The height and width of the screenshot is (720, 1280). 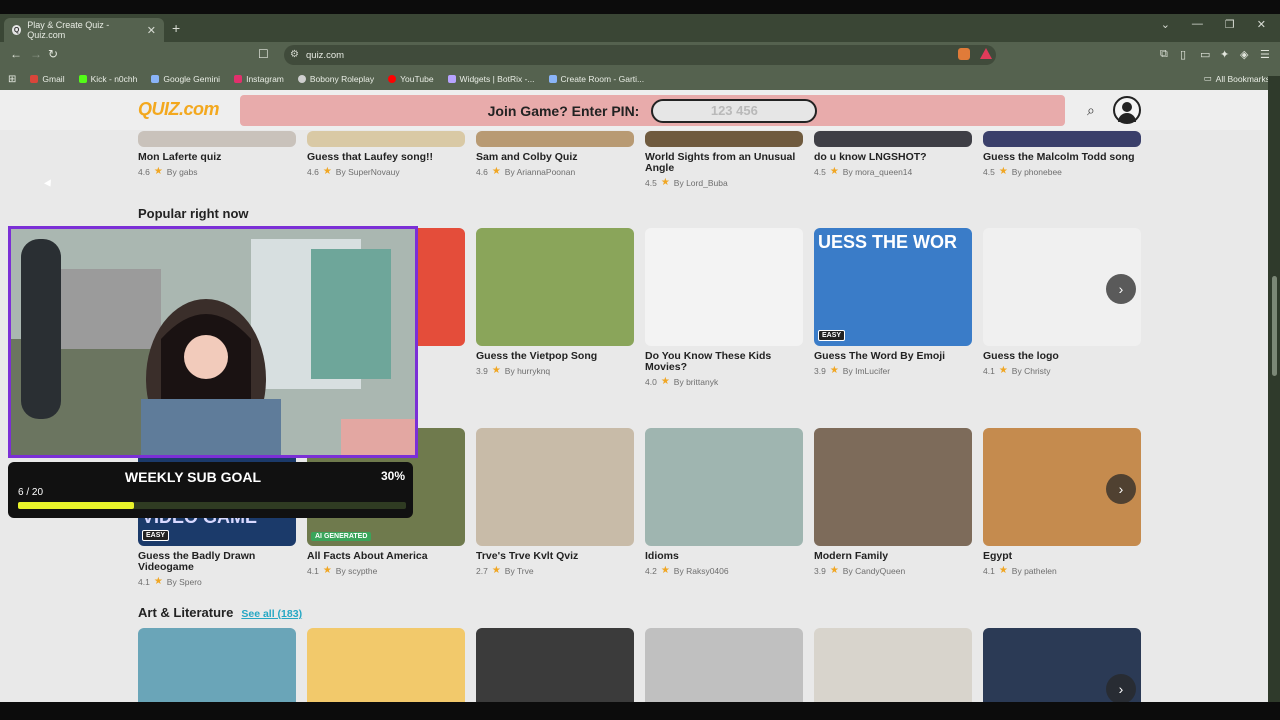 What do you see at coordinates (1165, 24) in the screenshot?
I see `tab-list-icon: ⌄` at bounding box center [1165, 24].